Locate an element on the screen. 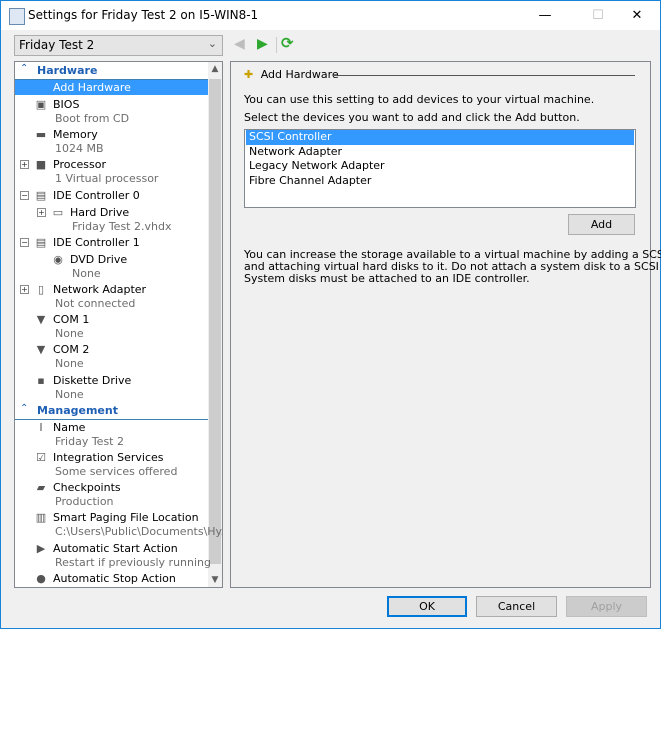 This screenshot has width=661, height=750. forward-arrow-icon: ▶ is located at coordinates (262, 44).